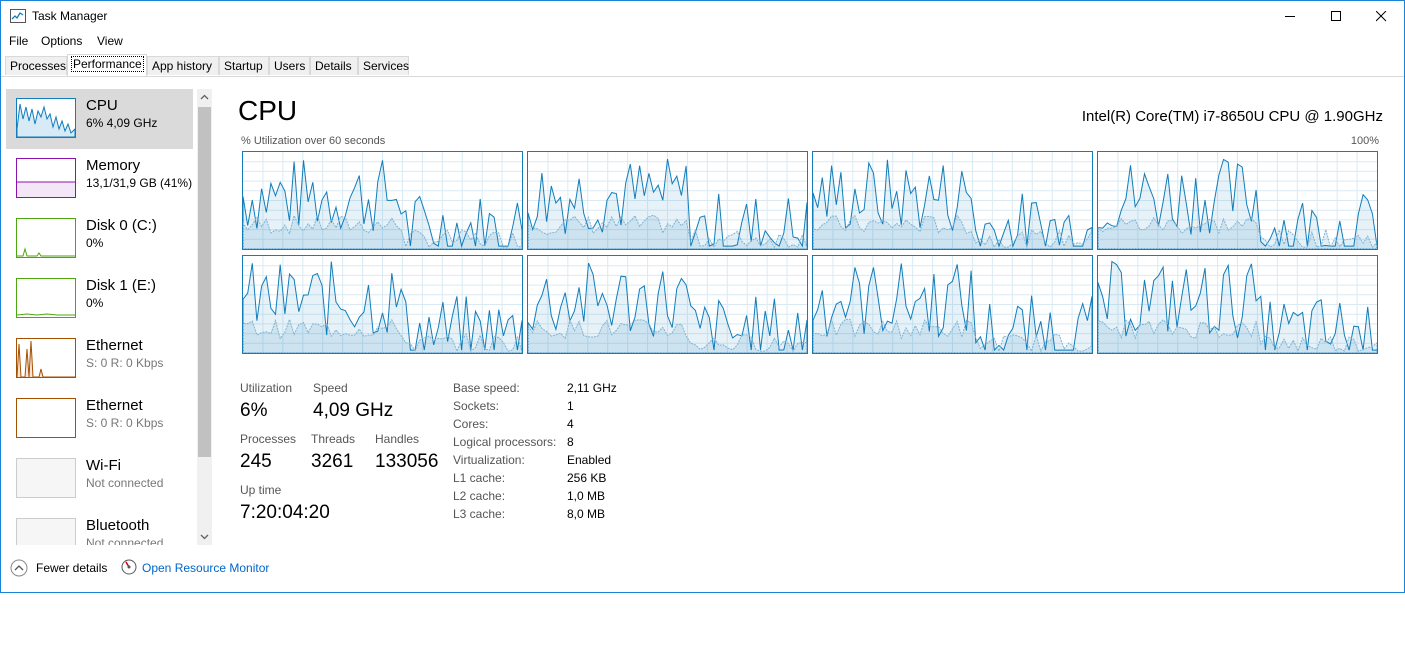 This screenshot has height=648, width=1405. I want to click on tab-label: Startup, so click(243, 66).